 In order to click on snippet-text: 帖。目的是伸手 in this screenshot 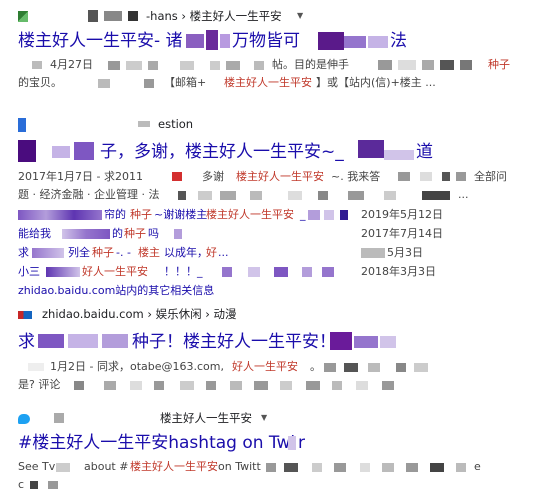, I will do `click(310, 64)`.